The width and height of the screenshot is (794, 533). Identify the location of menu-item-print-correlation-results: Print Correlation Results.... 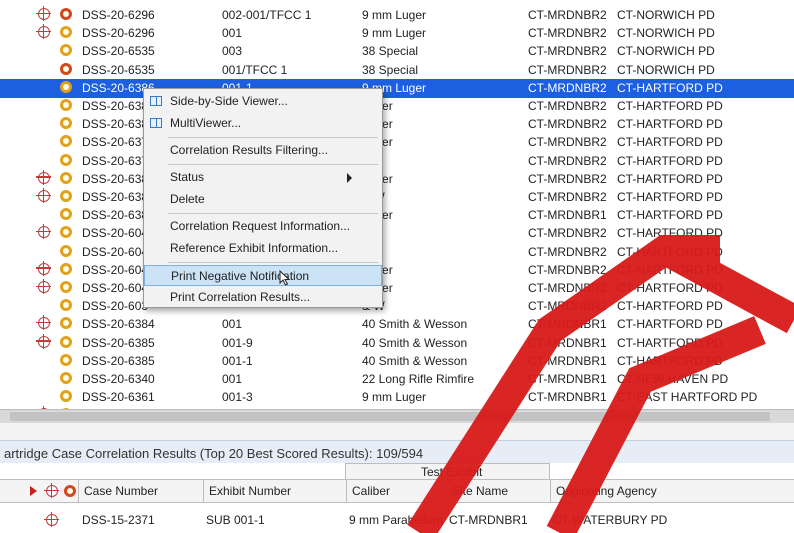
(263, 297).